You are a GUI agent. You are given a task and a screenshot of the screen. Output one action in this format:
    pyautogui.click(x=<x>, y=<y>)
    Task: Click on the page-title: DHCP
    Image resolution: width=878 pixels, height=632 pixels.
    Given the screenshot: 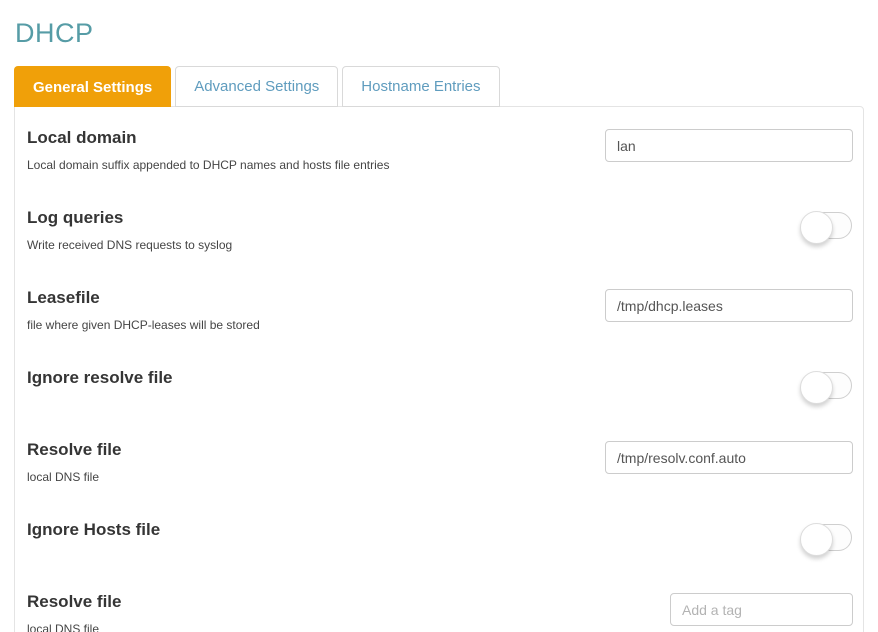 What is the action you would take?
    pyautogui.click(x=54, y=33)
    